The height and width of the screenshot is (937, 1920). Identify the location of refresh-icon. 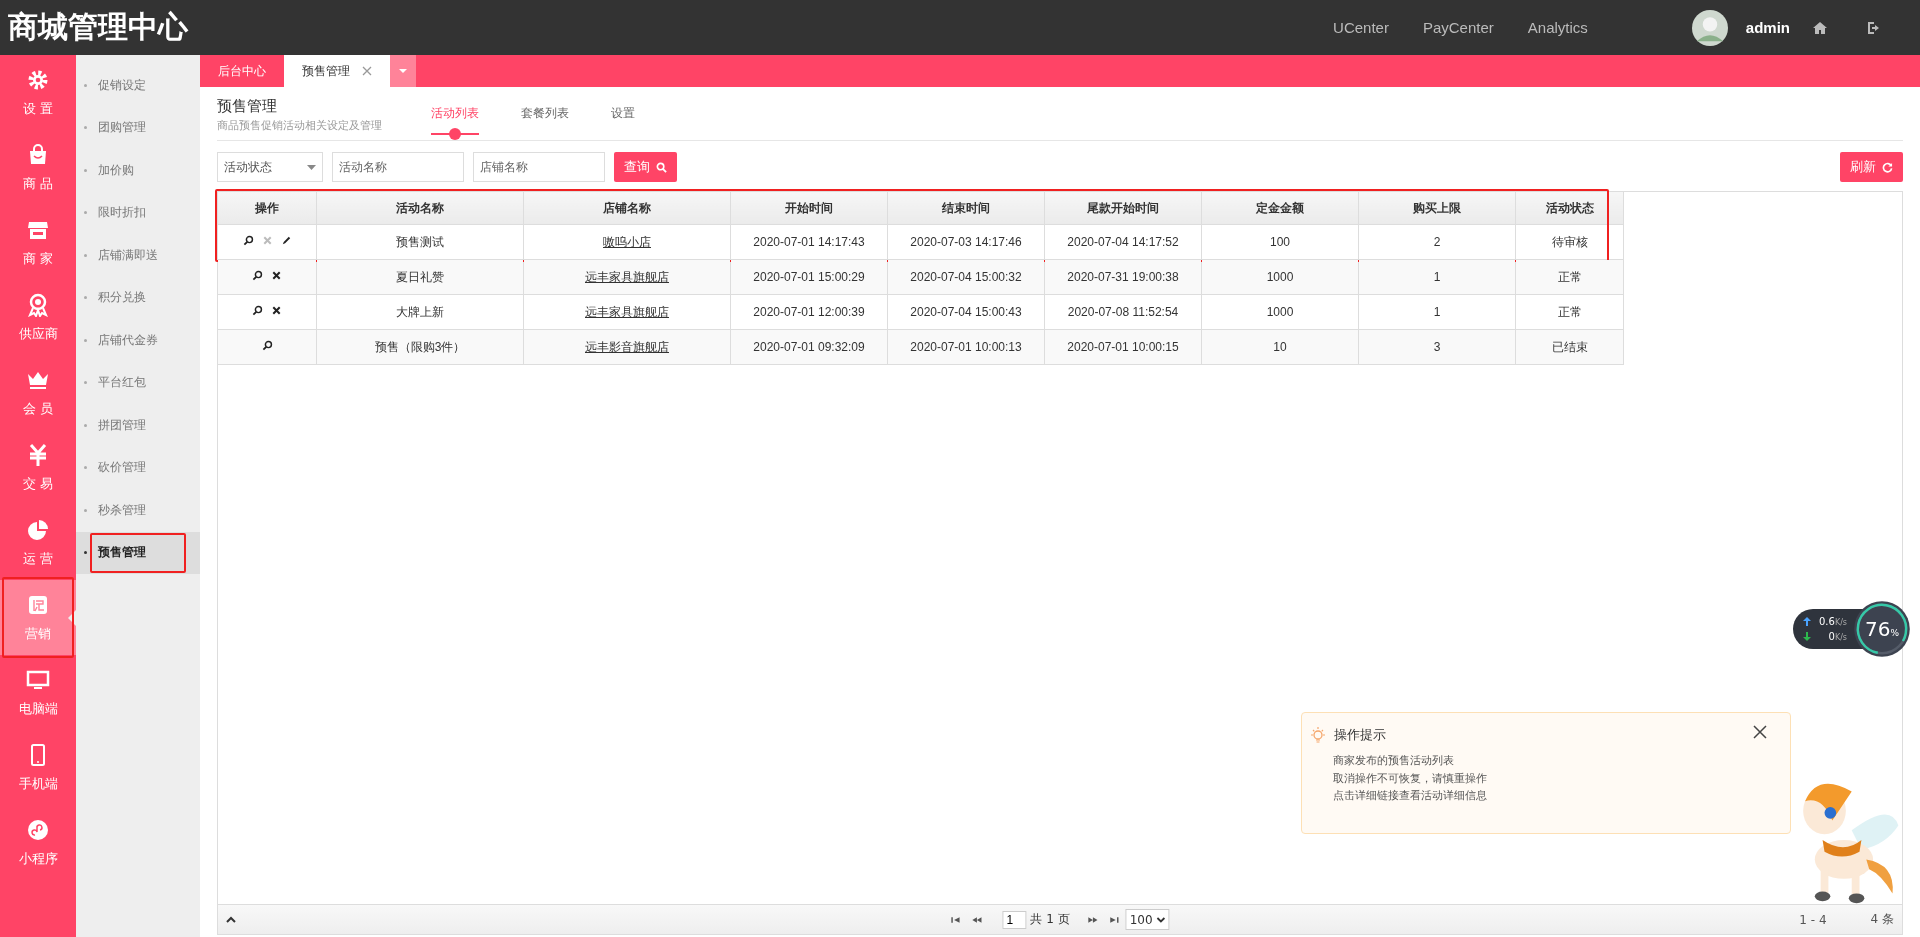
(1887, 167).